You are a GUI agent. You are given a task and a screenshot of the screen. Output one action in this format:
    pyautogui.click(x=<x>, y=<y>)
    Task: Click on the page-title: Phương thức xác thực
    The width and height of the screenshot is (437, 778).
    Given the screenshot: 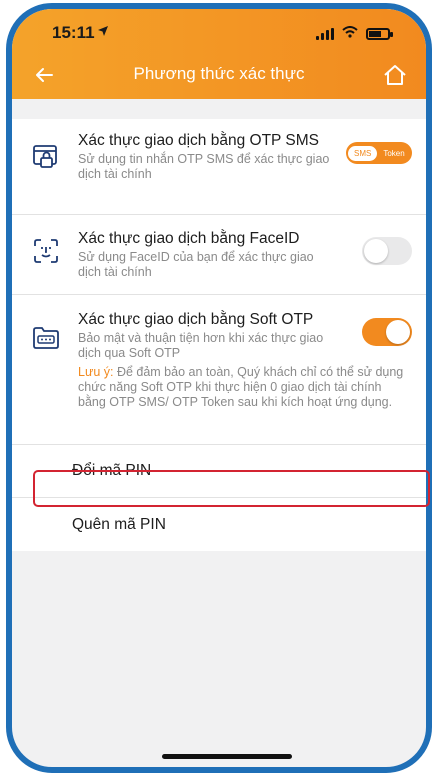 What is the action you would take?
    pyautogui.click(x=219, y=73)
    